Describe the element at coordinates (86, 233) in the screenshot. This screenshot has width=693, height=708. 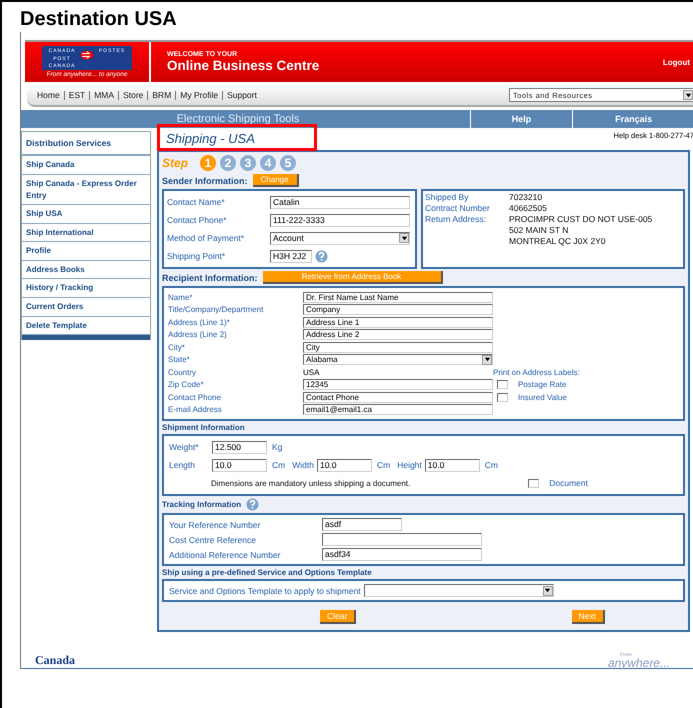
I see `sidebar-item: Ship International` at that location.